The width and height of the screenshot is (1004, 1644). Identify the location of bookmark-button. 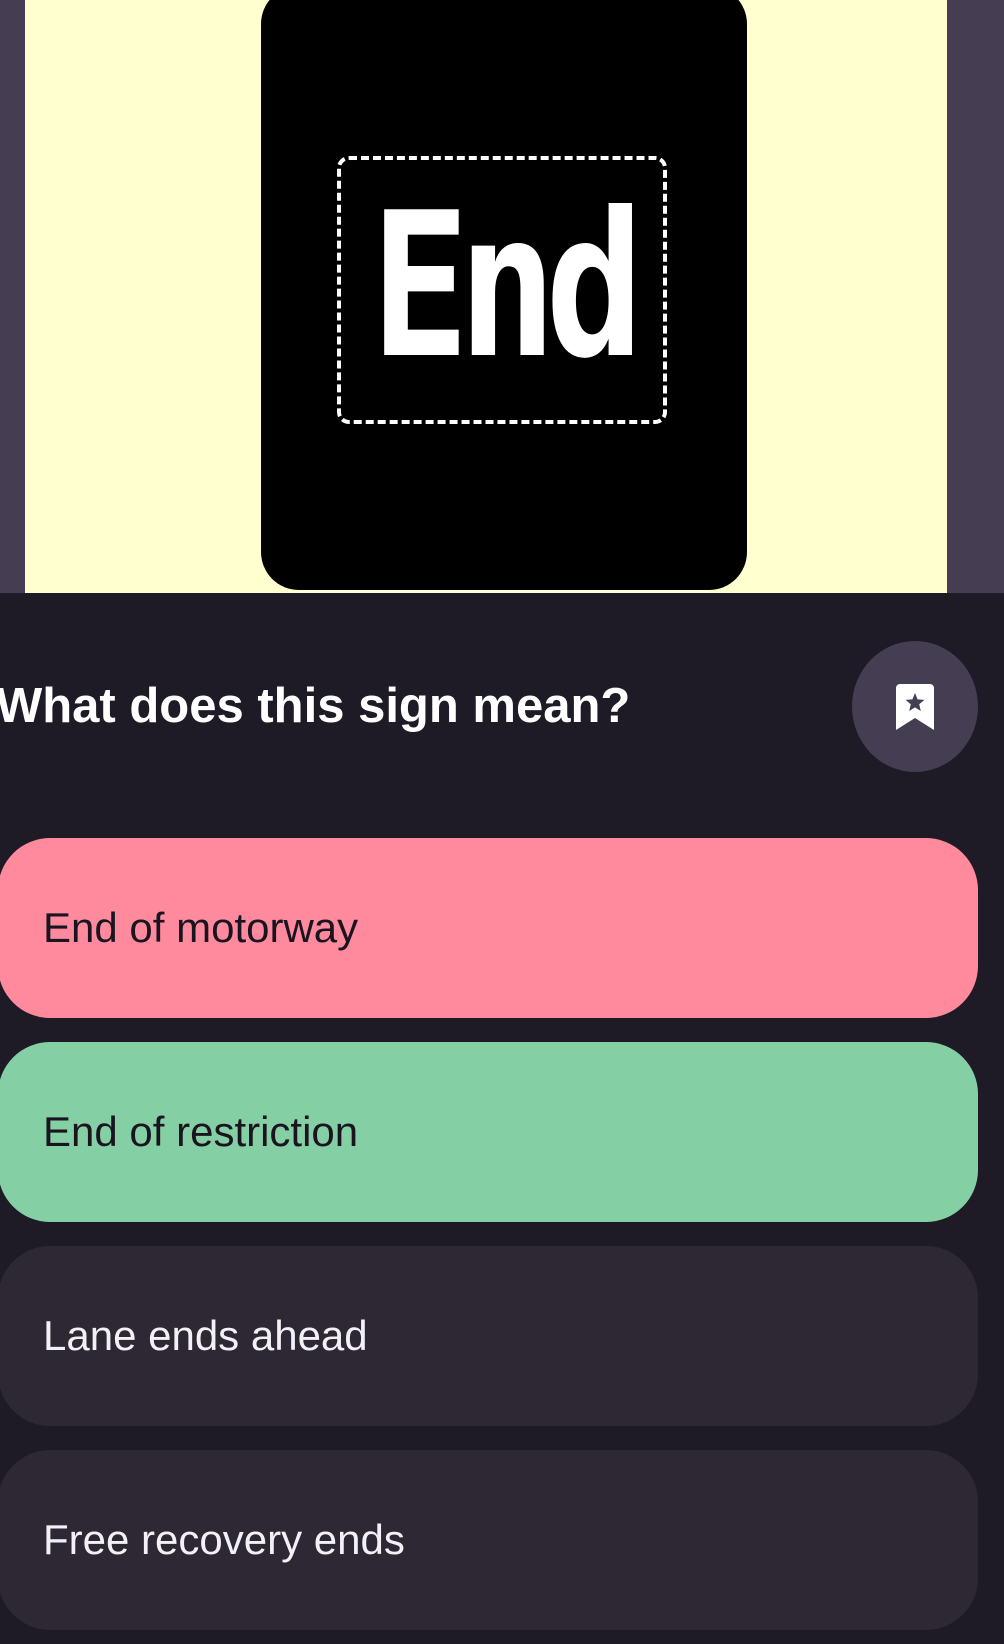
(915, 706).